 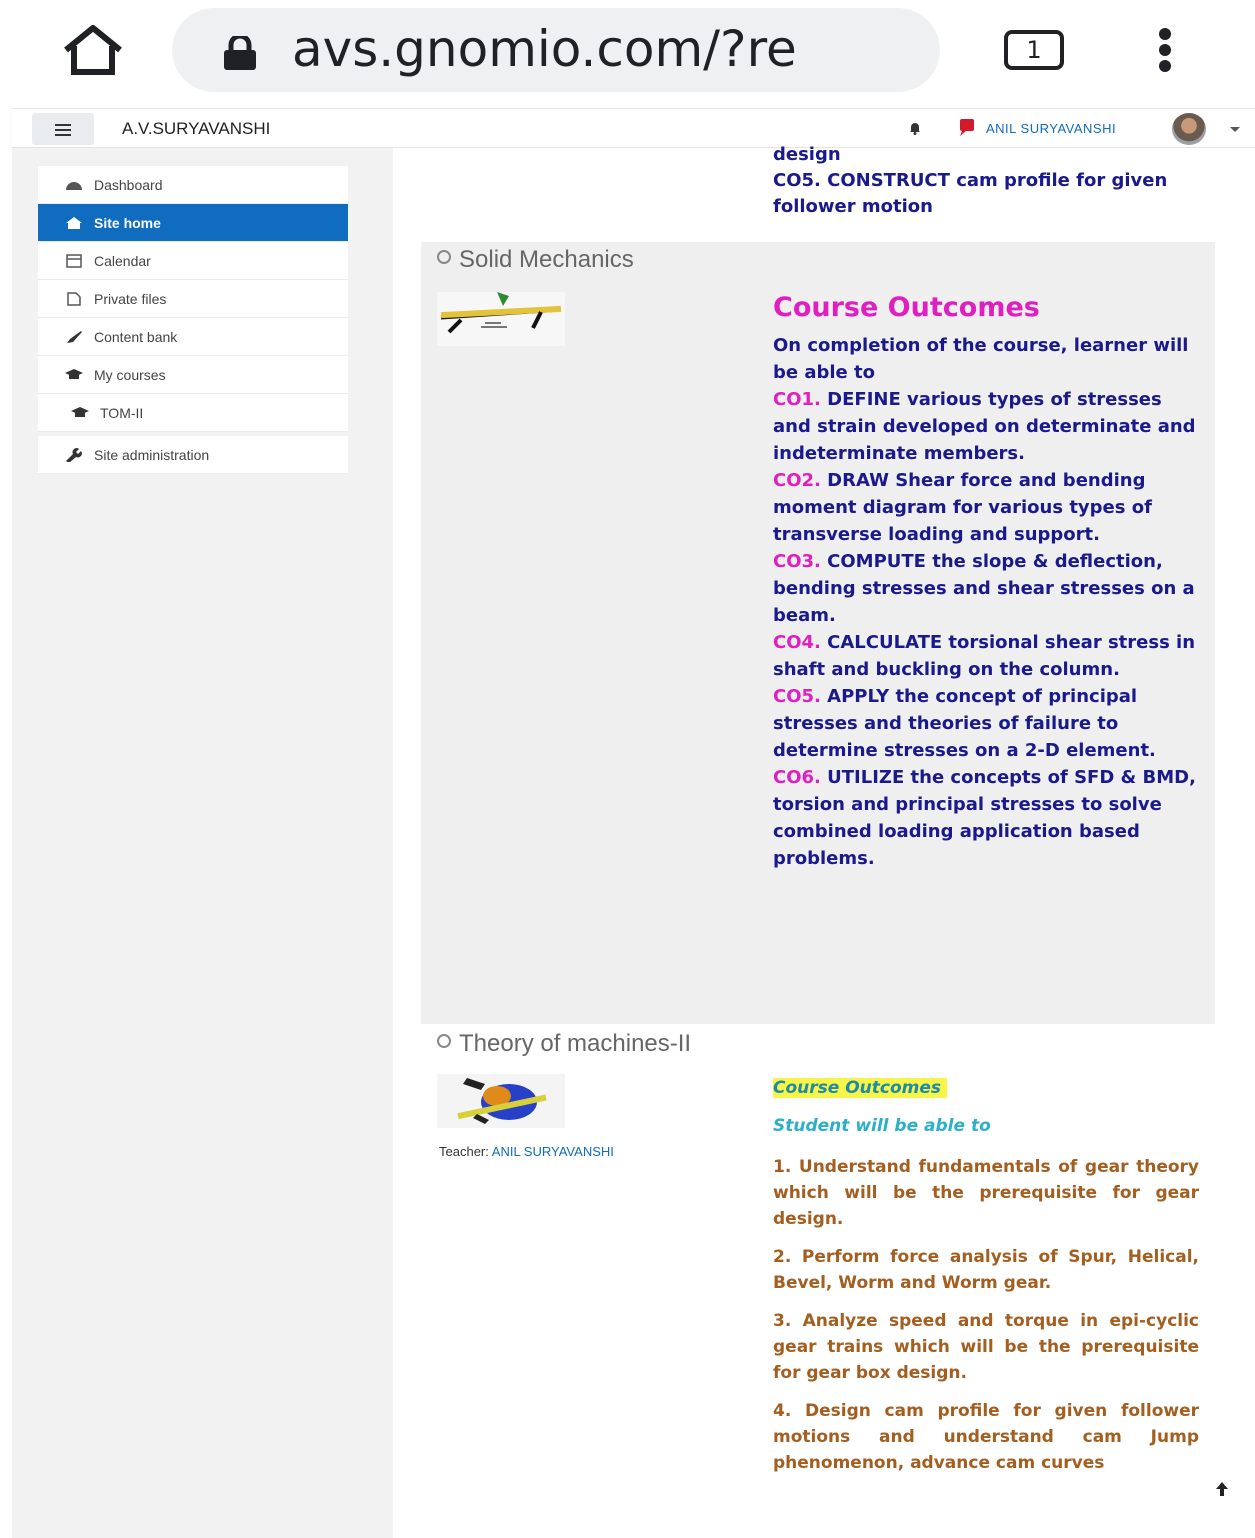 I want to click on nav-card-admin: Site administration, so click(x=193, y=455).